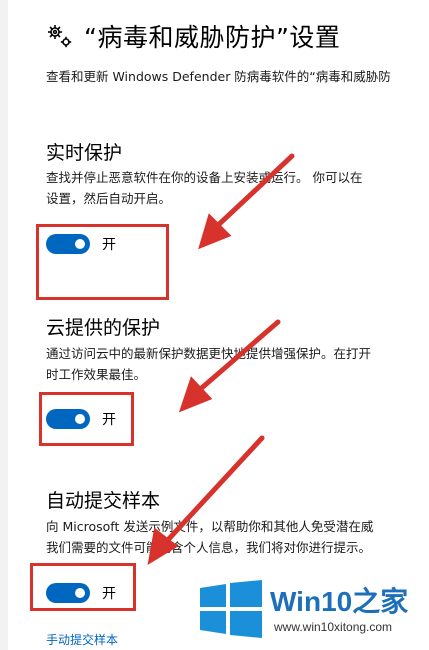 This screenshot has width=429, height=650. I want to click on description-line: 向 Microsoft 发送示例文件，以帮助你和其他人免受潜在威, so click(210, 526).